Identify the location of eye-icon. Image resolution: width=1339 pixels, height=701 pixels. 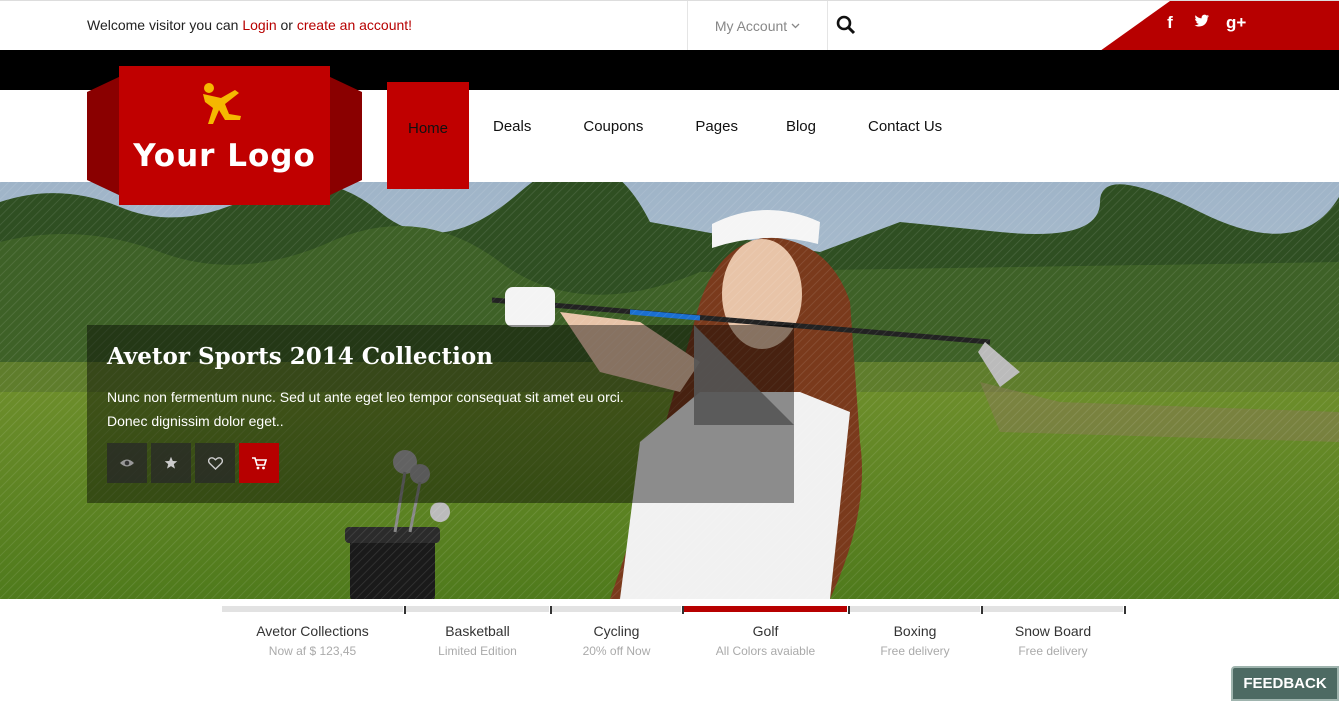
(127, 463).